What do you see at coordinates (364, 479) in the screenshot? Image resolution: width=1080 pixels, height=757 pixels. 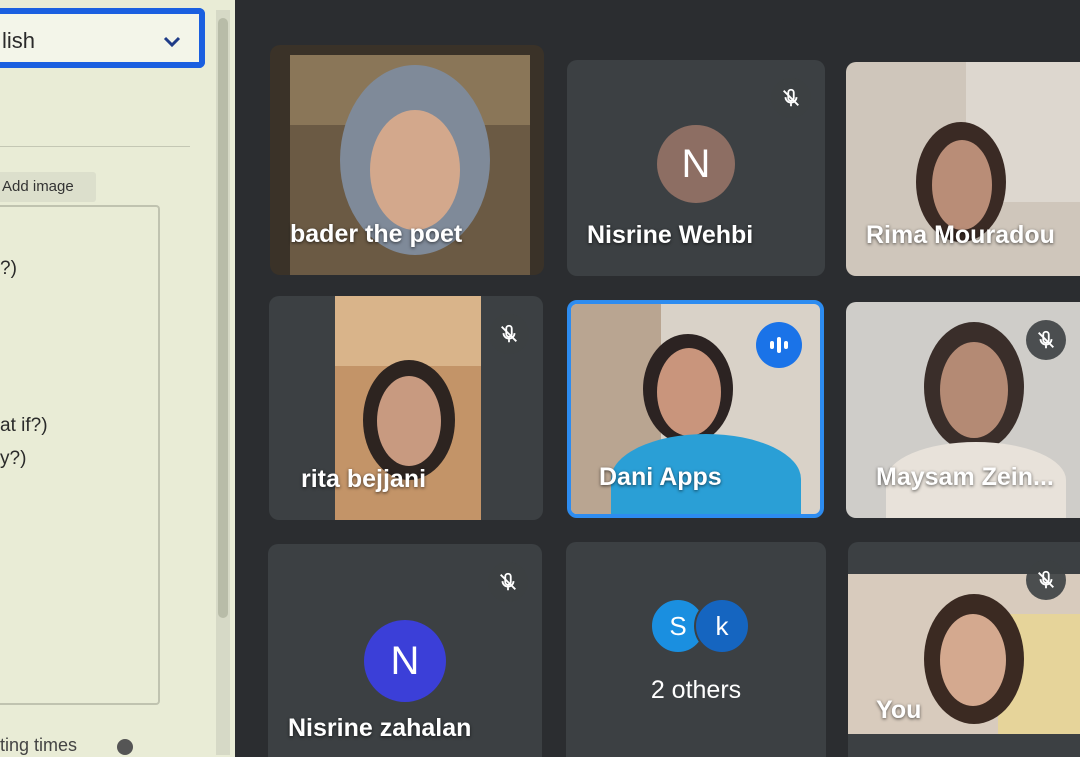 I see `participant-name: rita bejjani` at bounding box center [364, 479].